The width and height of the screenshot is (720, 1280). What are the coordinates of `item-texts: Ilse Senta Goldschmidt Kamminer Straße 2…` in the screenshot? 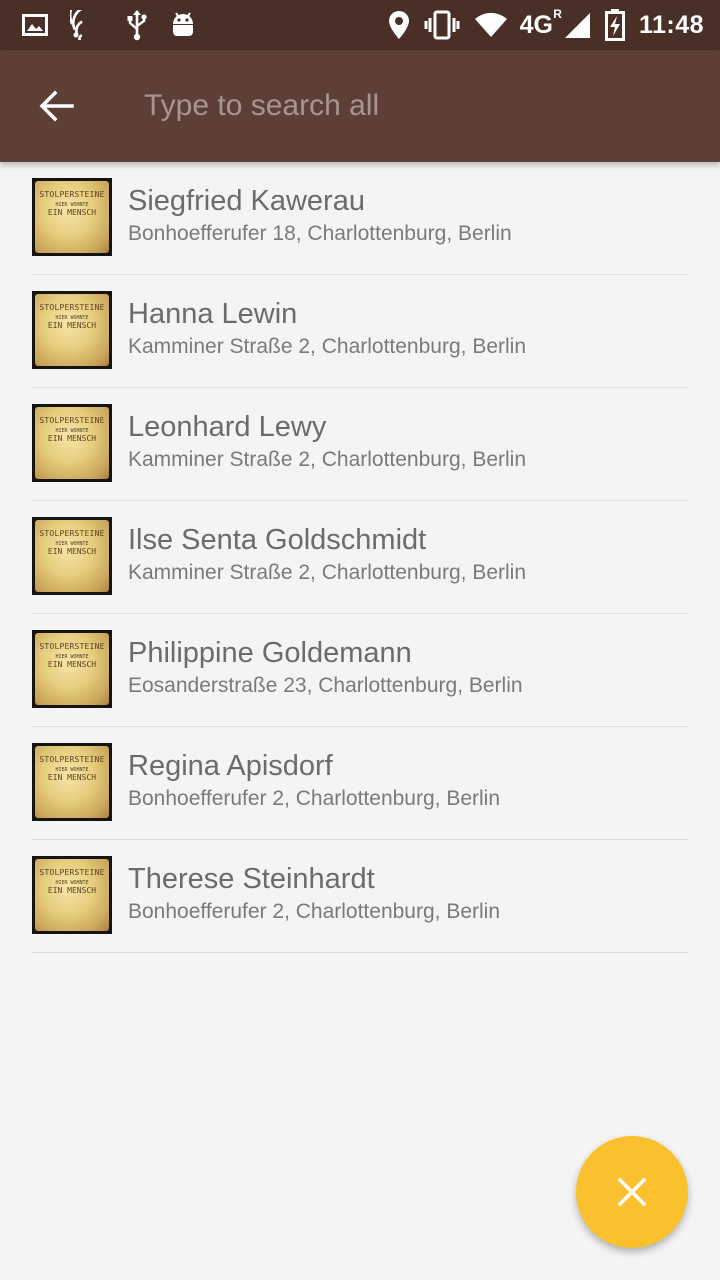 It's located at (327, 555).